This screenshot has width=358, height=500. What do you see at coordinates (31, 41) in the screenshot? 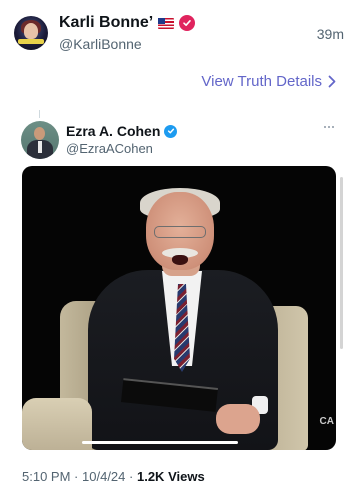
I see `avatar-banner` at bounding box center [31, 41].